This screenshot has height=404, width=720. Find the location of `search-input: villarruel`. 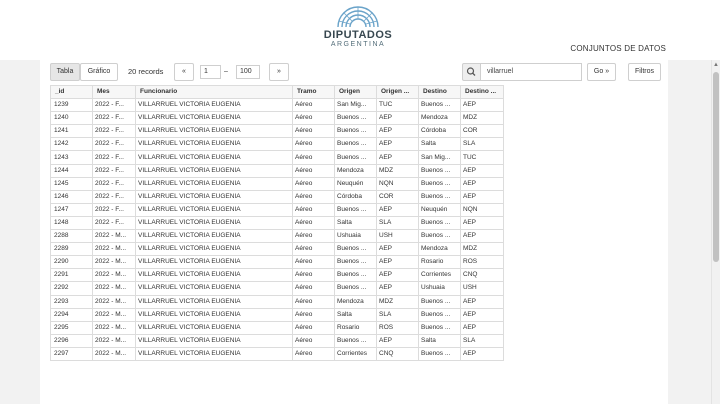

search-input: villarruel is located at coordinates (531, 72).